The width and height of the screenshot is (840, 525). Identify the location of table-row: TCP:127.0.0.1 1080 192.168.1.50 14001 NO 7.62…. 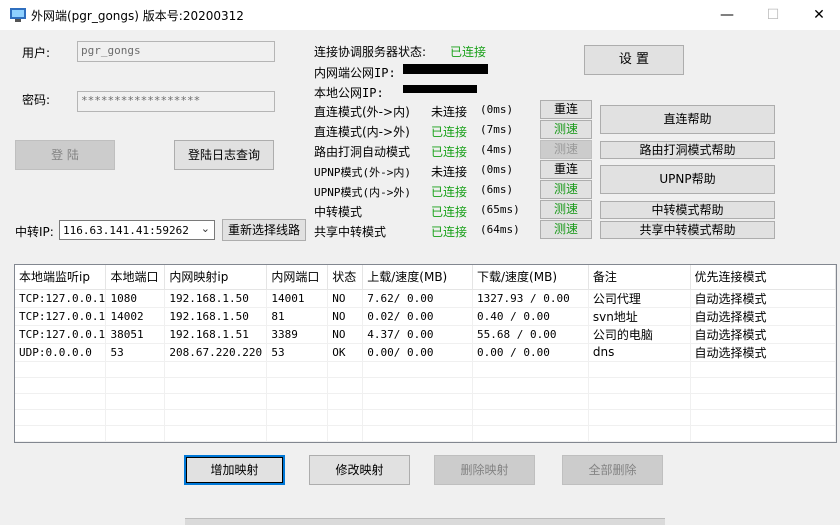
(425, 298).